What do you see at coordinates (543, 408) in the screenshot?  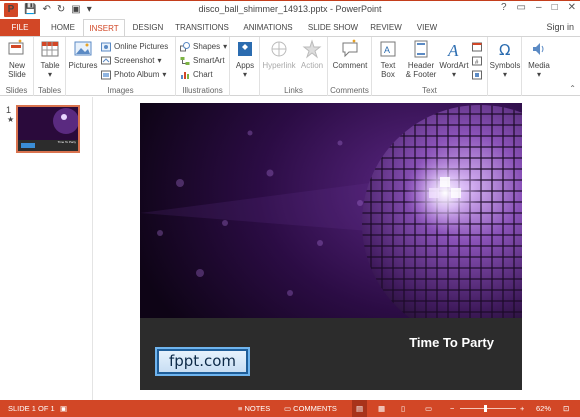 I see `zoom-level: 62%` at bounding box center [543, 408].